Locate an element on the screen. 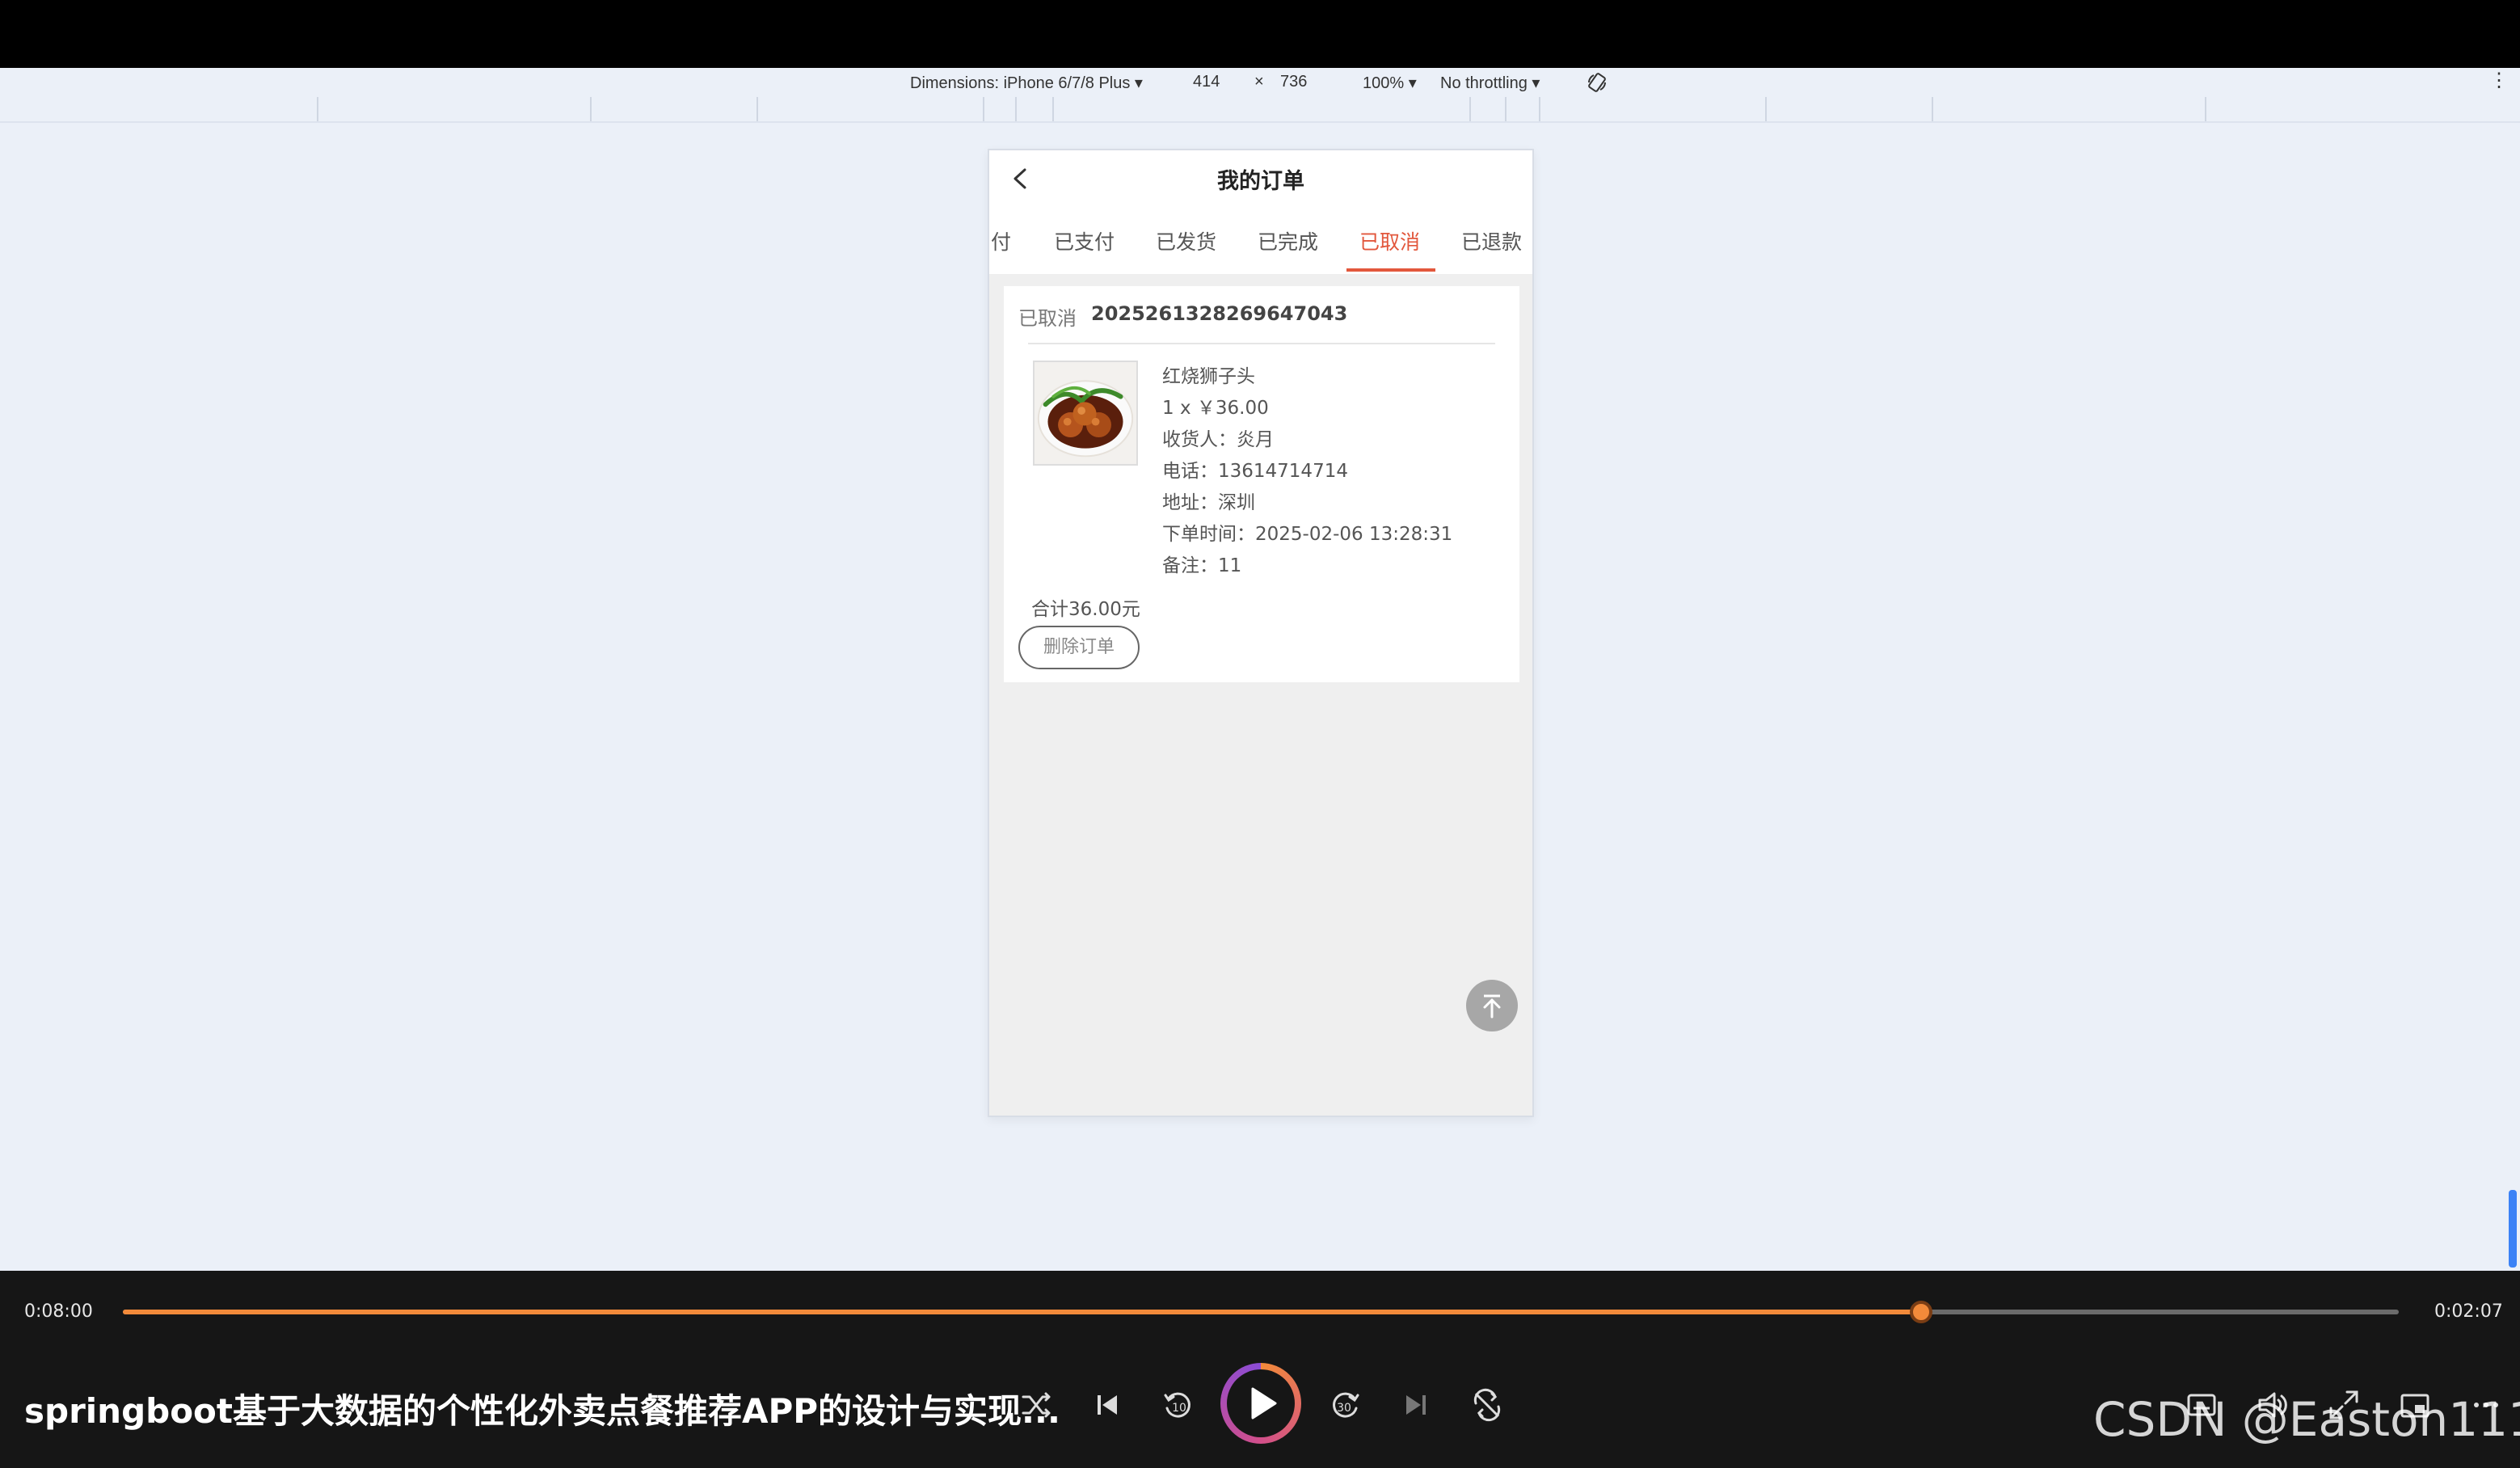 The image size is (2520, 1468). order-number: 2025261328269647043 is located at coordinates (1219, 313).